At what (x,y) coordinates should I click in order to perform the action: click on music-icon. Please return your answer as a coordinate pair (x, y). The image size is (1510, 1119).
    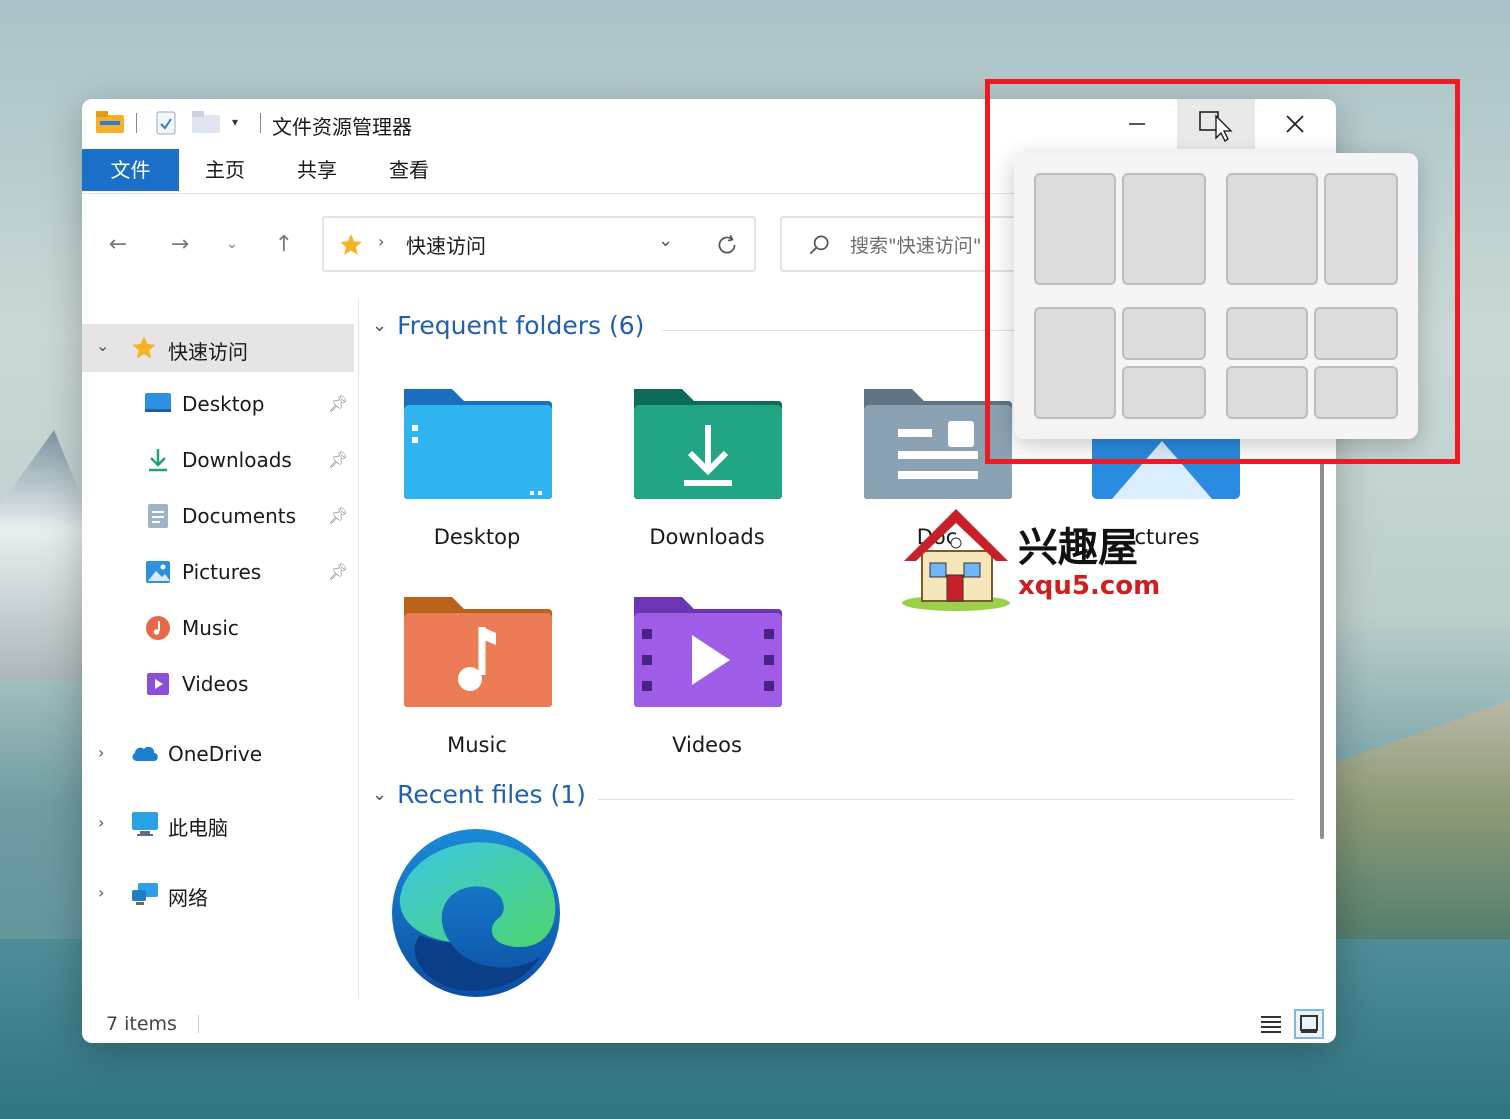
    Looking at the image, I should click on (158, 628).